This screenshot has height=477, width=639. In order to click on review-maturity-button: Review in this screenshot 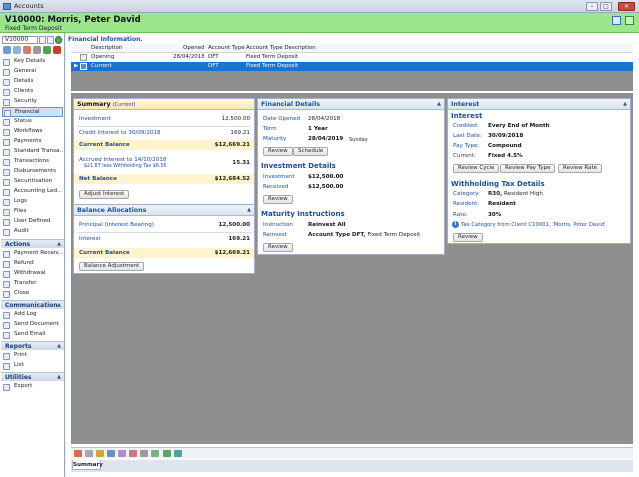, I will do `click(278, 247)`.